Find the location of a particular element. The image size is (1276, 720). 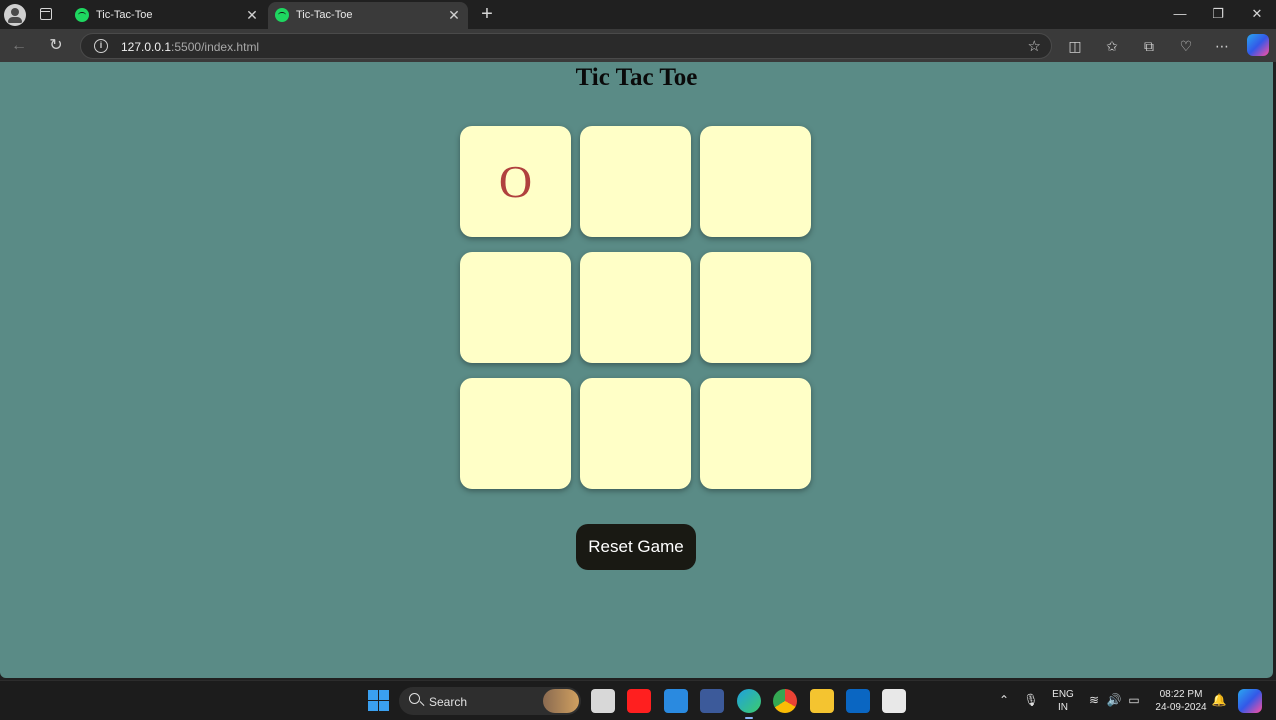

language-line-2: IN is located at coordinates (1063, 707).